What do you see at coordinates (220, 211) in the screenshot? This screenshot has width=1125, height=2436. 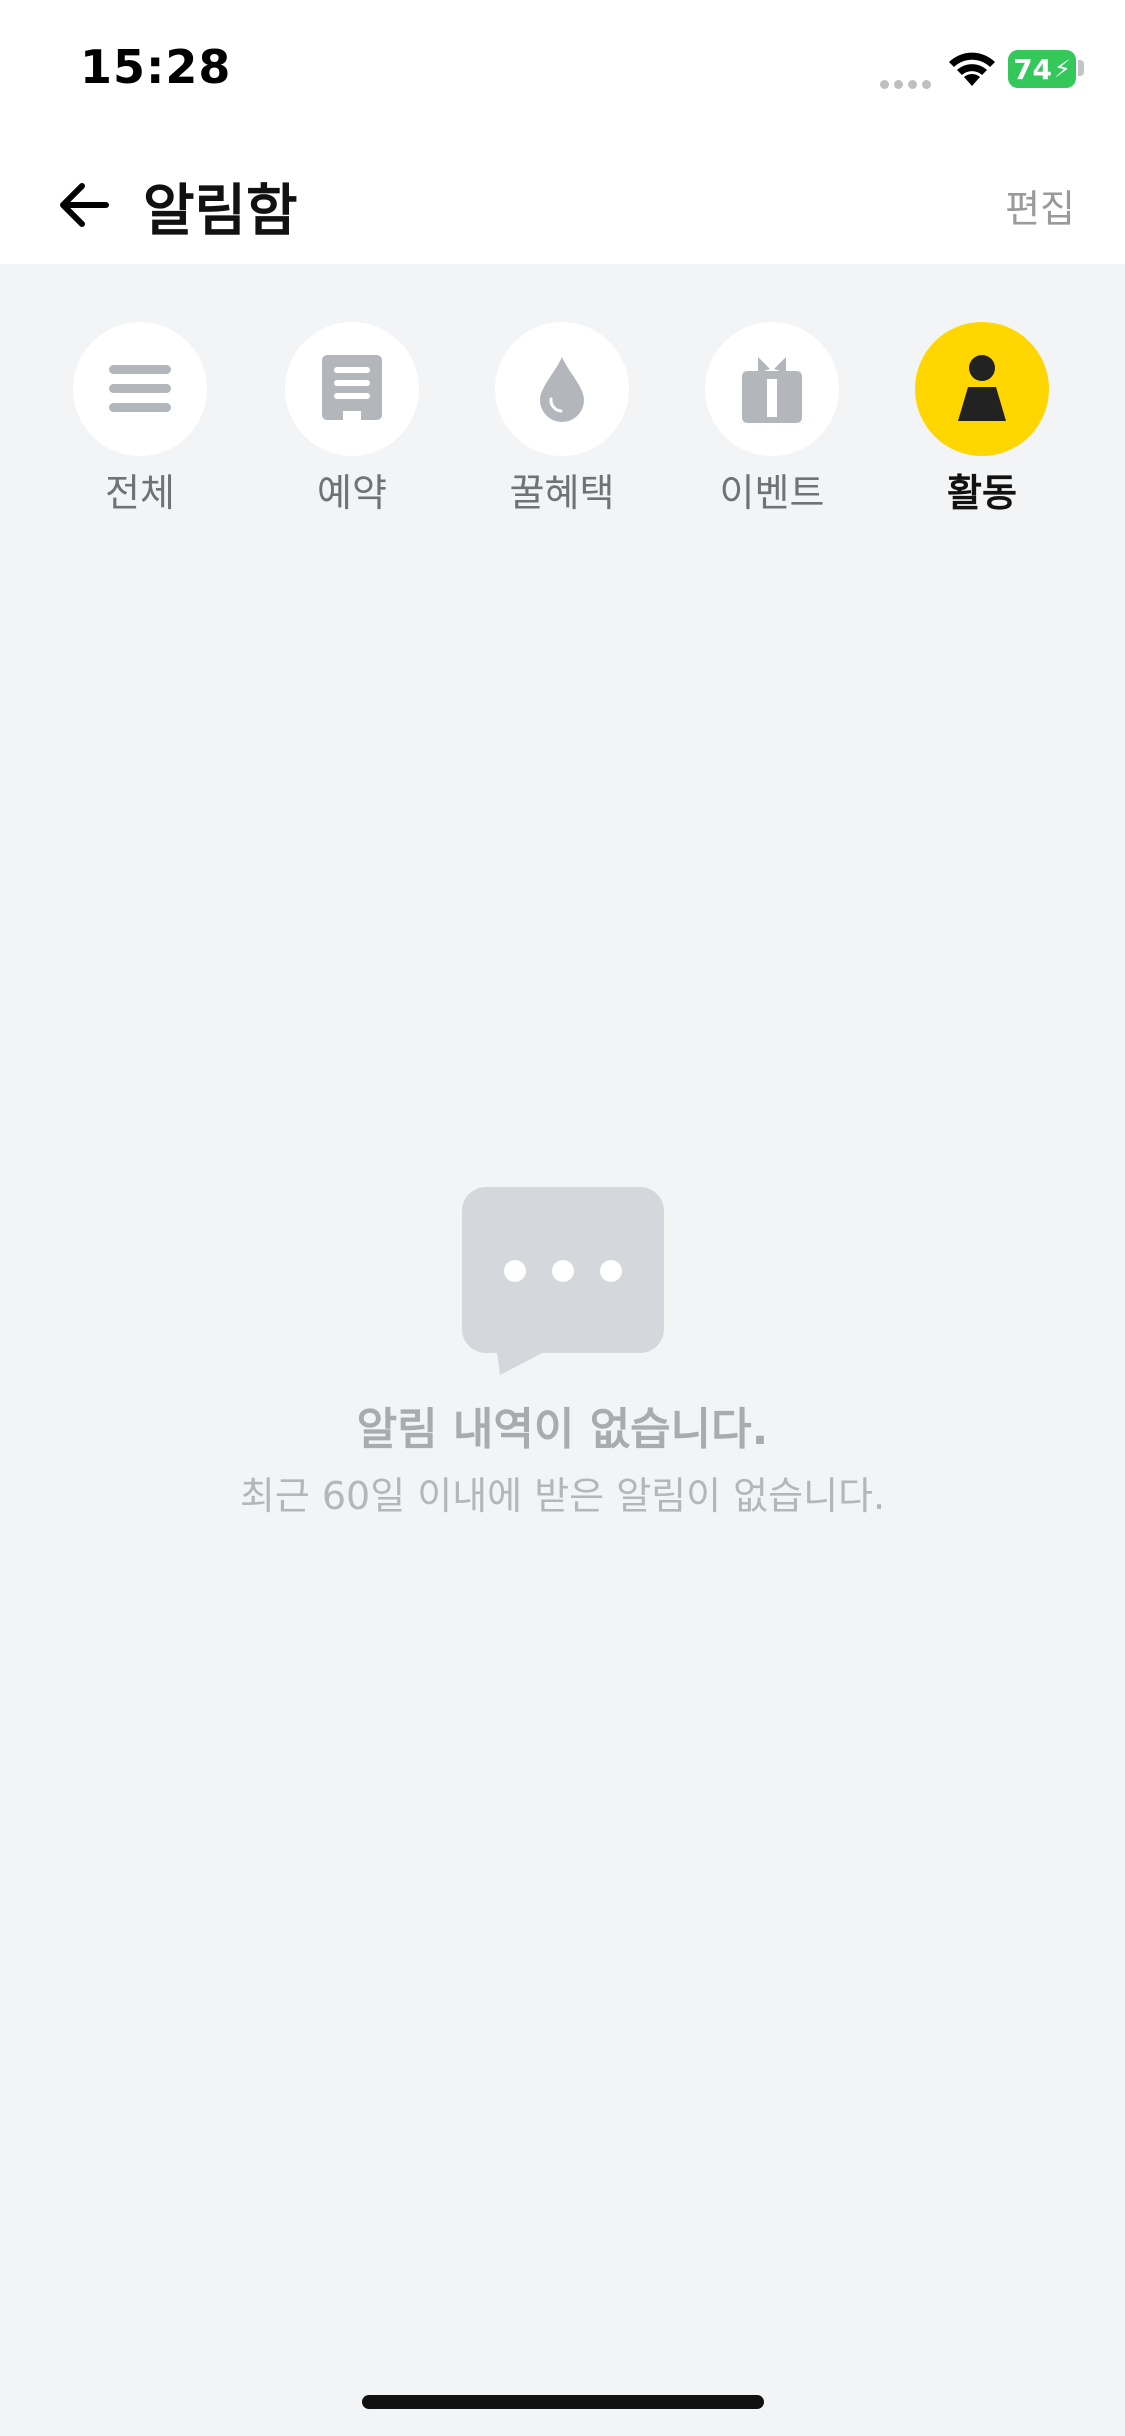 I see `page-title: 알림함` at bounding box center [220, 211].